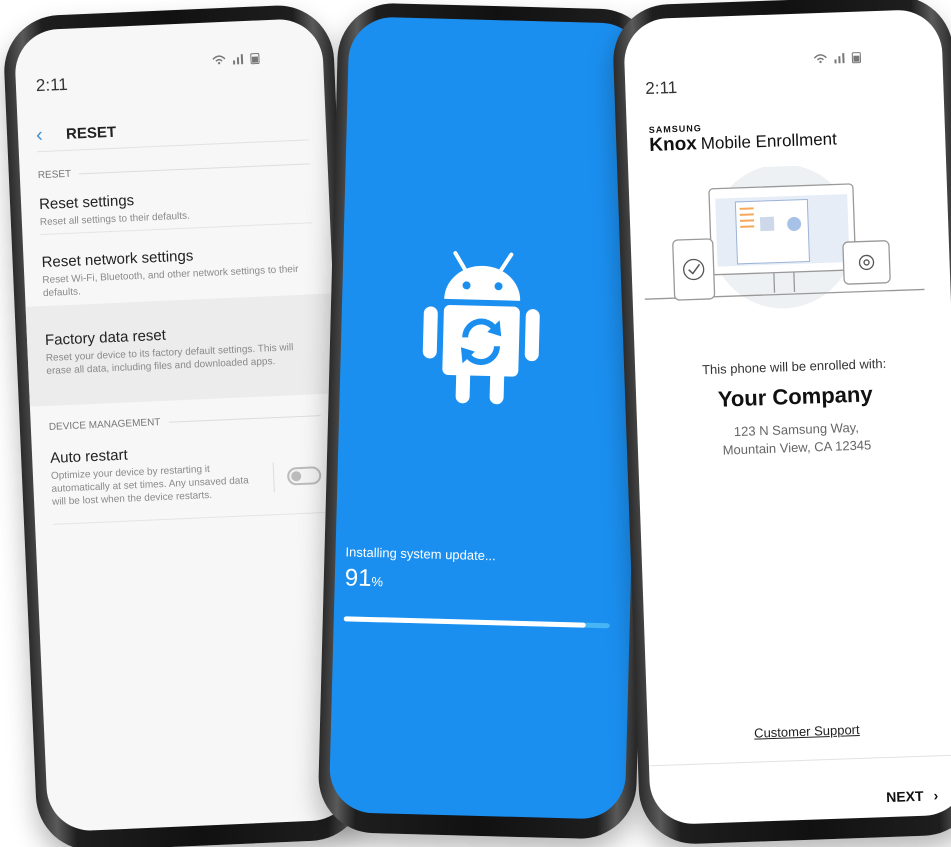 Image resolution: width=951 pixels, height=847 pixels. I want to click on knox-wordmark: Knox, so click(673, 144).